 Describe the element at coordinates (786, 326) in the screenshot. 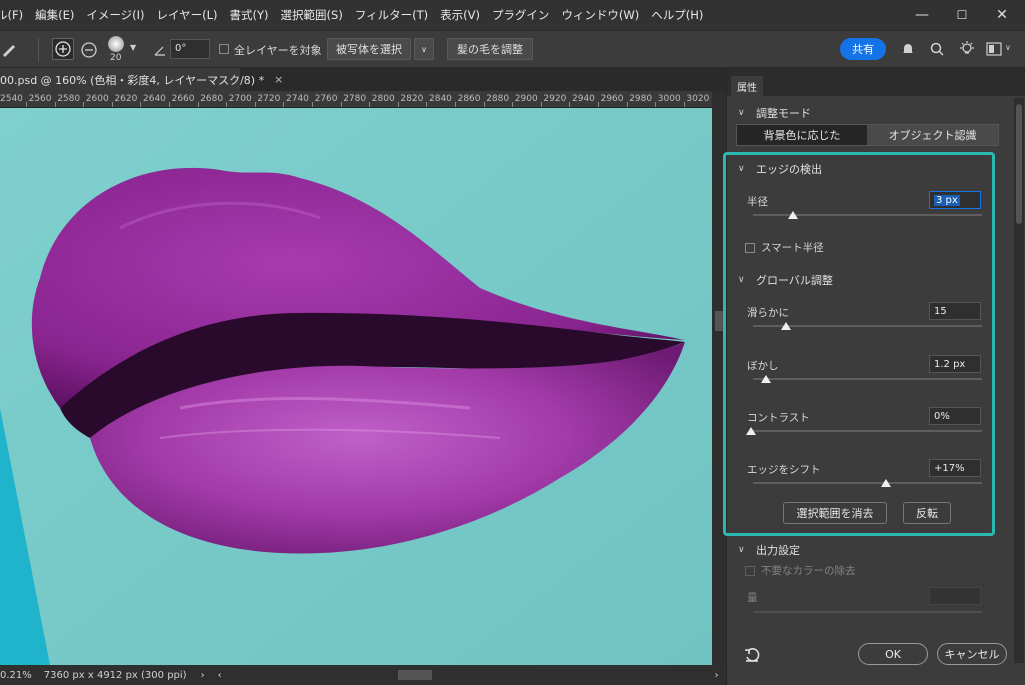

I see `smooth-slider-thumb` at that location.